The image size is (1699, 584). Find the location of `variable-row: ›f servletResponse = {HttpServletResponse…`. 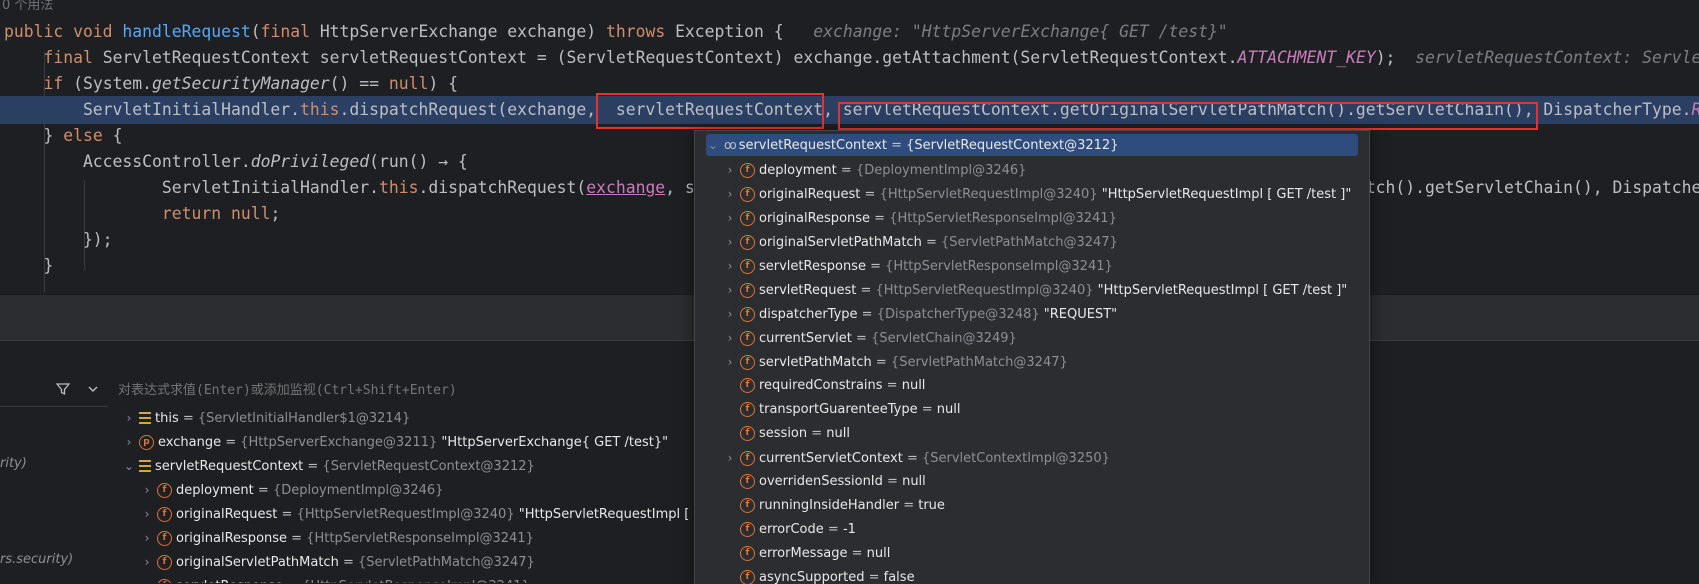

variable-row: ›f servletResponse = {HttpServletResponse… is located at coordinates (335, 578).